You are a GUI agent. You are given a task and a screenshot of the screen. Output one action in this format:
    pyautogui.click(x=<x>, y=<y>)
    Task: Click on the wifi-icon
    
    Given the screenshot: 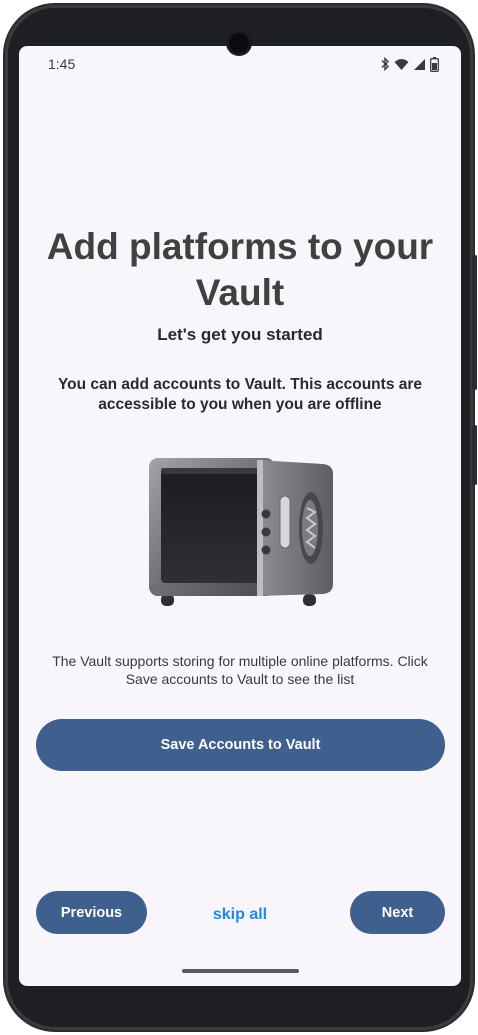 What is the action you would take?
    pyautogui.click(x=401, y=64)
    